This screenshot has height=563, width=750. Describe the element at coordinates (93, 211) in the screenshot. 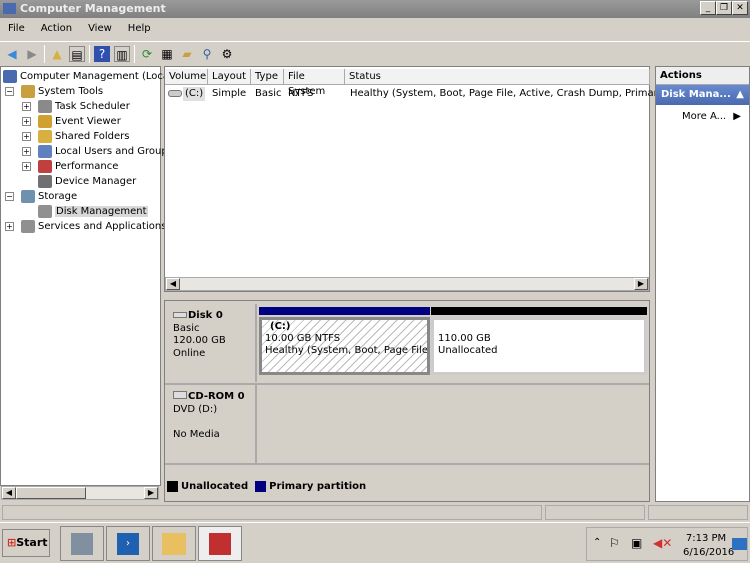

I see `tree-item: Disk Management` at that location.